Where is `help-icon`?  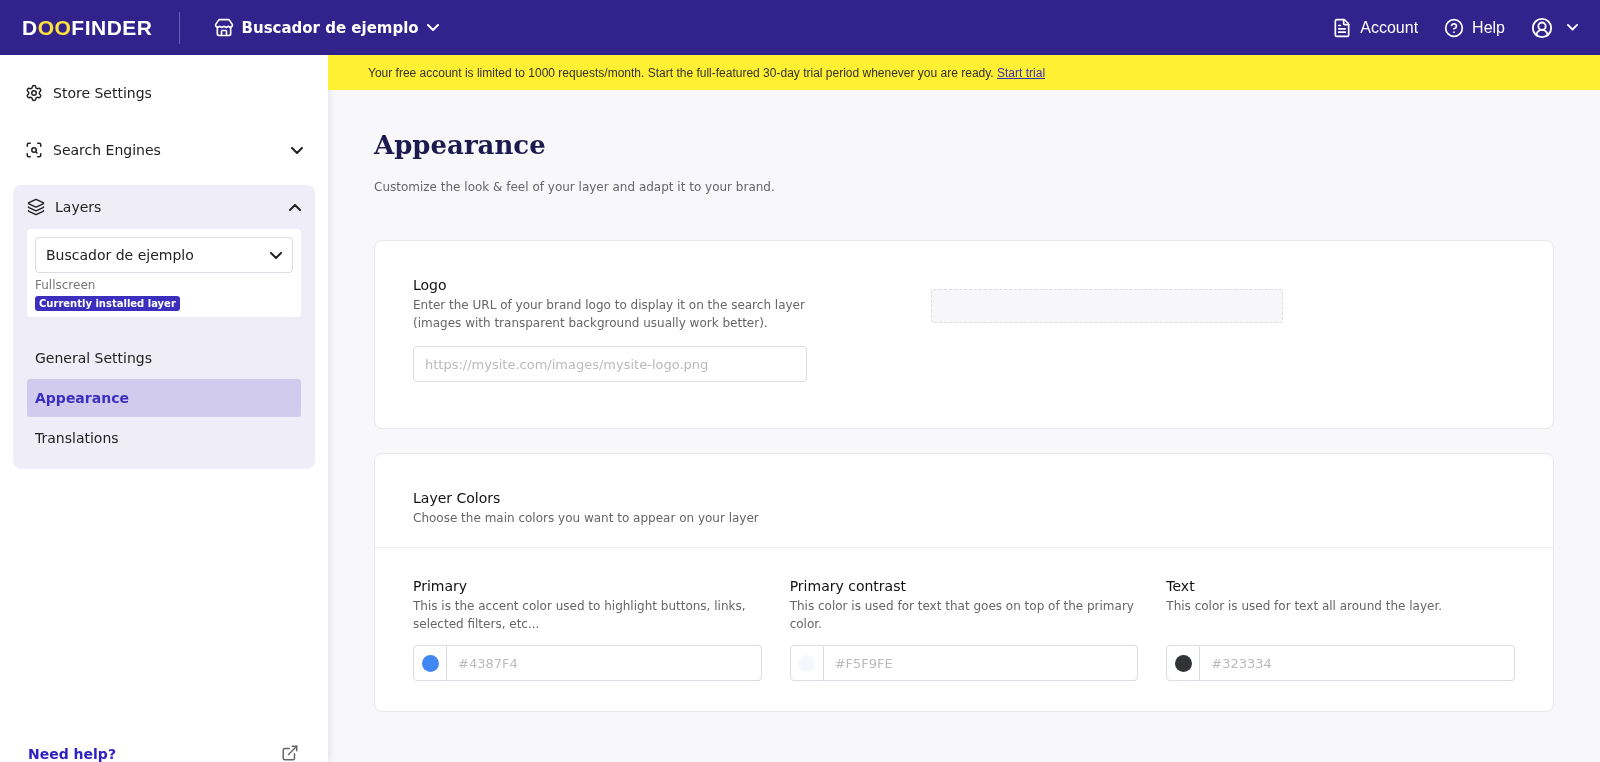
help-icon is located at coordinates (1454, 27).